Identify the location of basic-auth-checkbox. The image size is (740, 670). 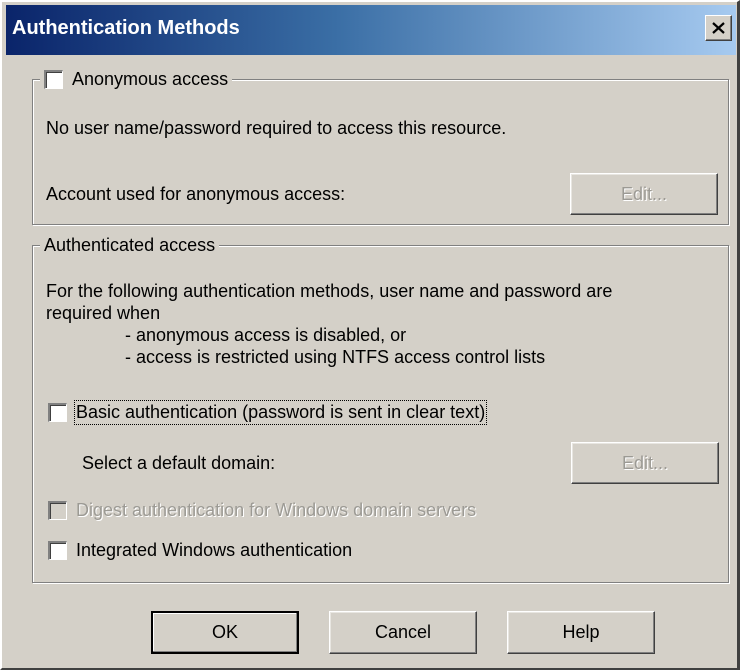
(57, 412).